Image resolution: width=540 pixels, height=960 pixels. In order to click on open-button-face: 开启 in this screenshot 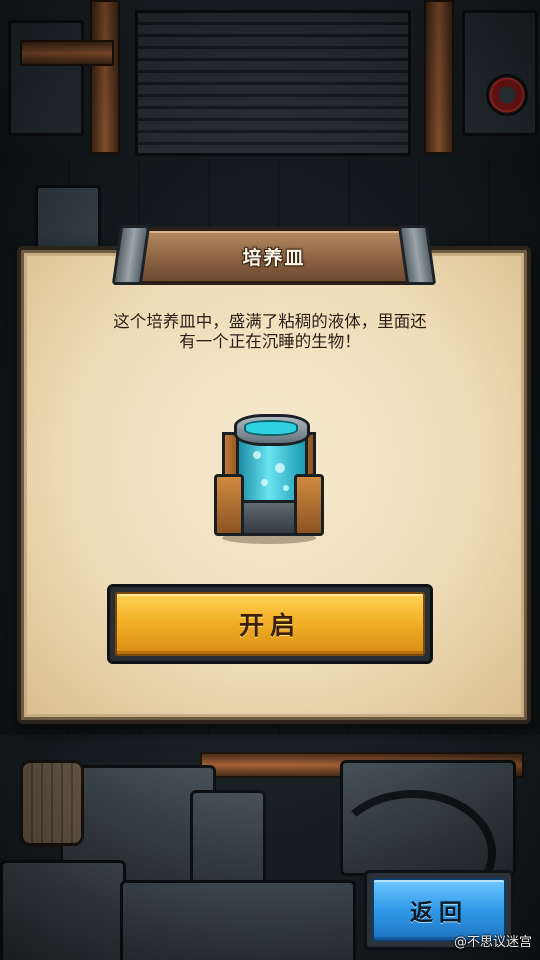, I will do `click(270, 624)`.